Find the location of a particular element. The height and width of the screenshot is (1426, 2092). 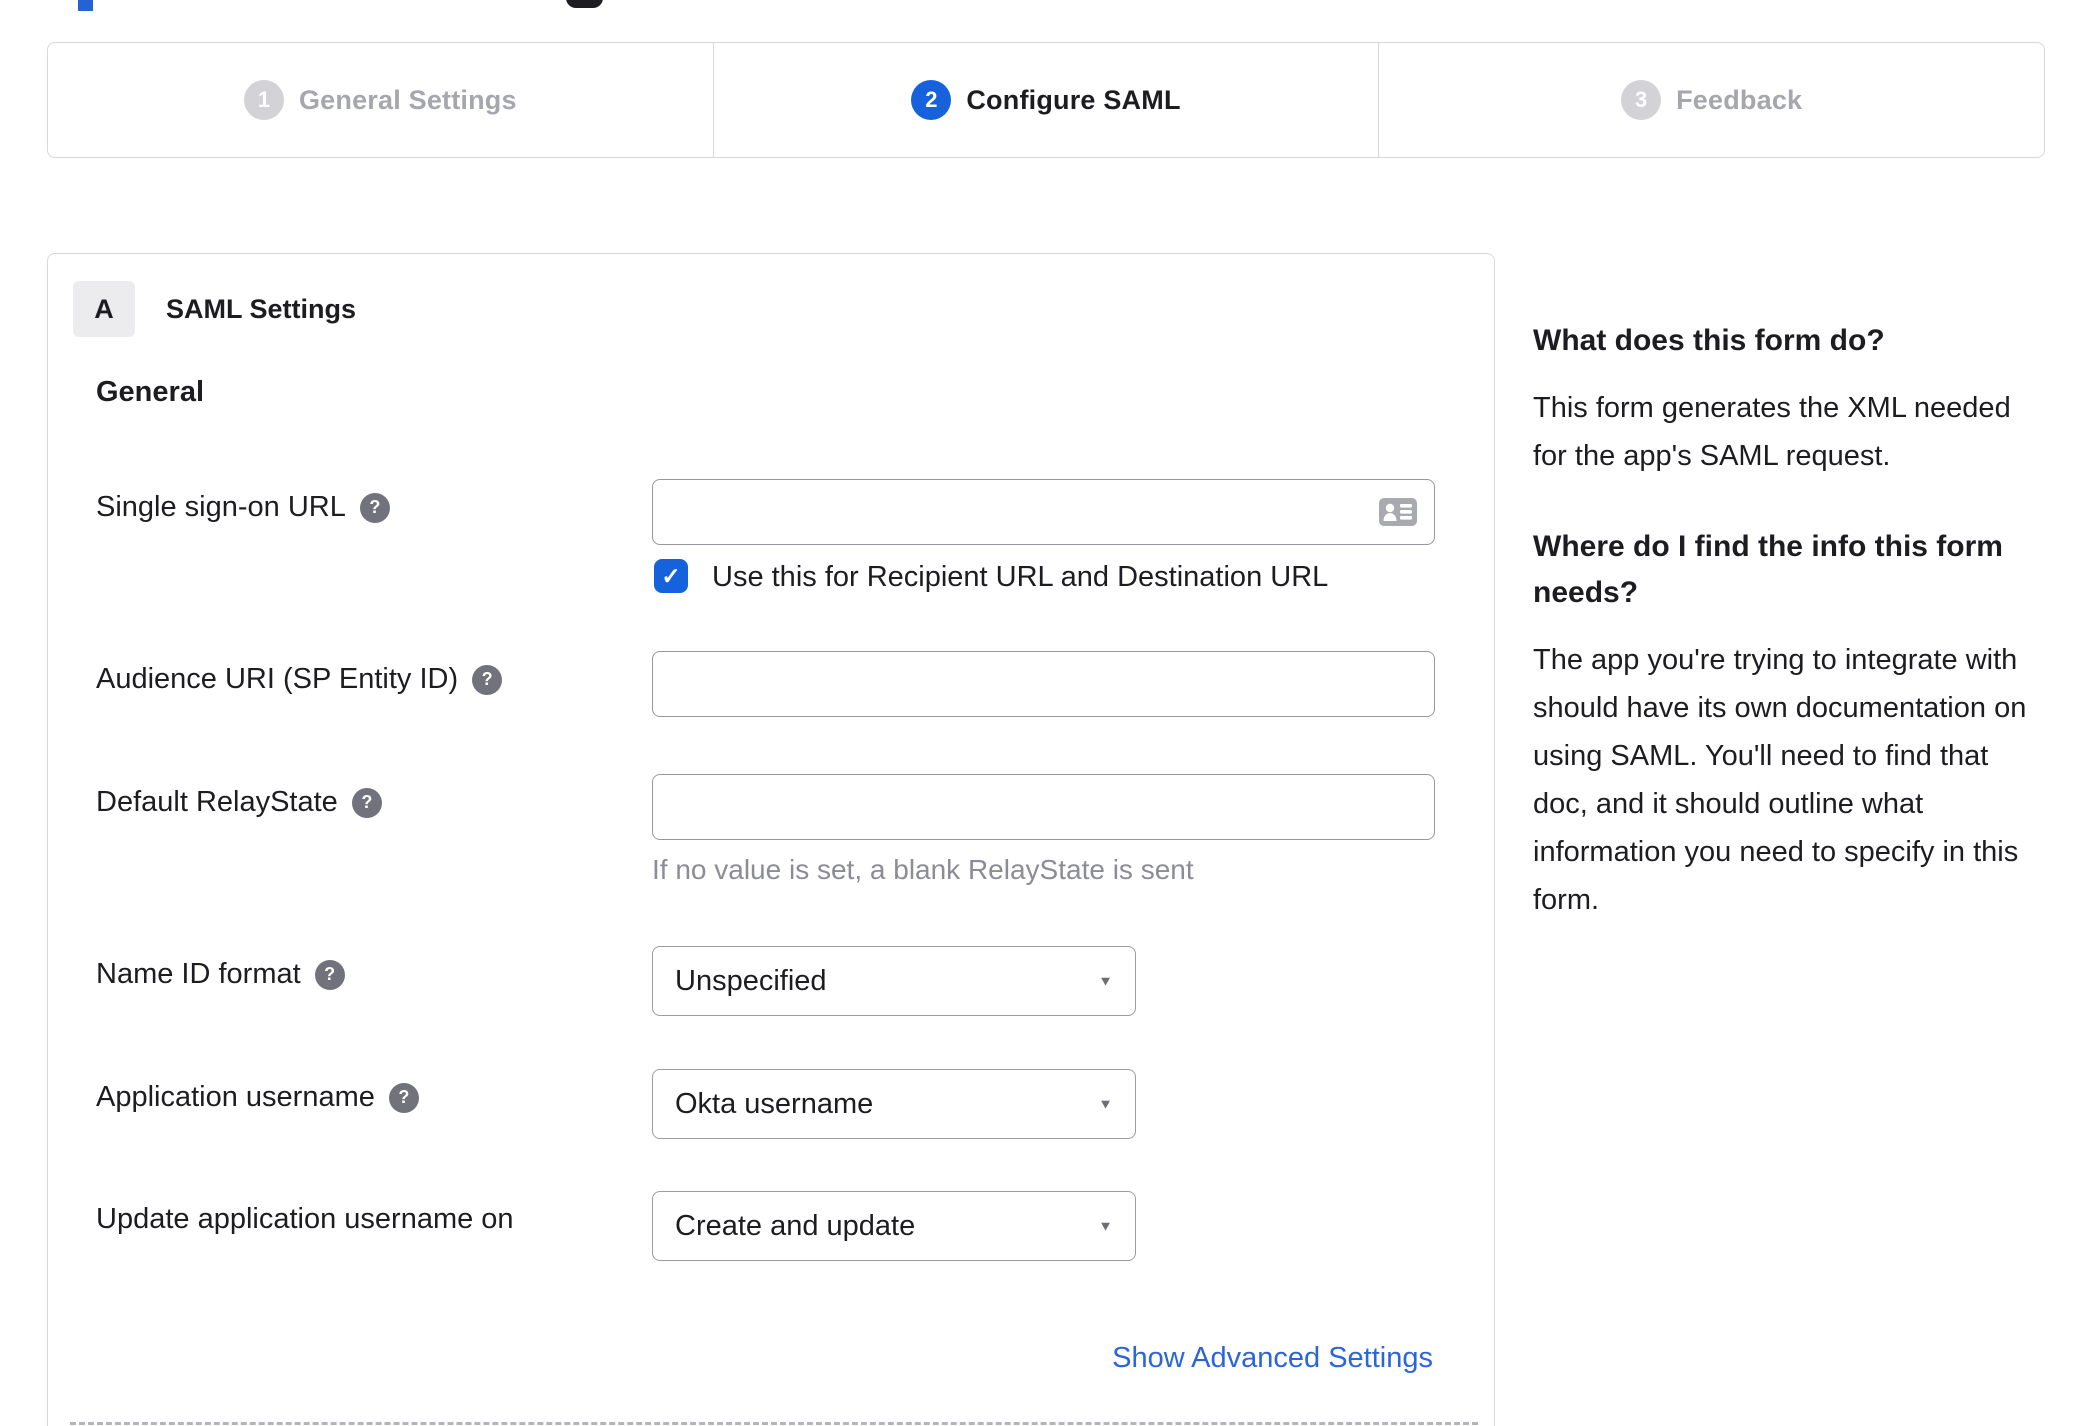

show-advanced-settings-link: Show Advanced Settings is located at coordinates (1272, 1358).